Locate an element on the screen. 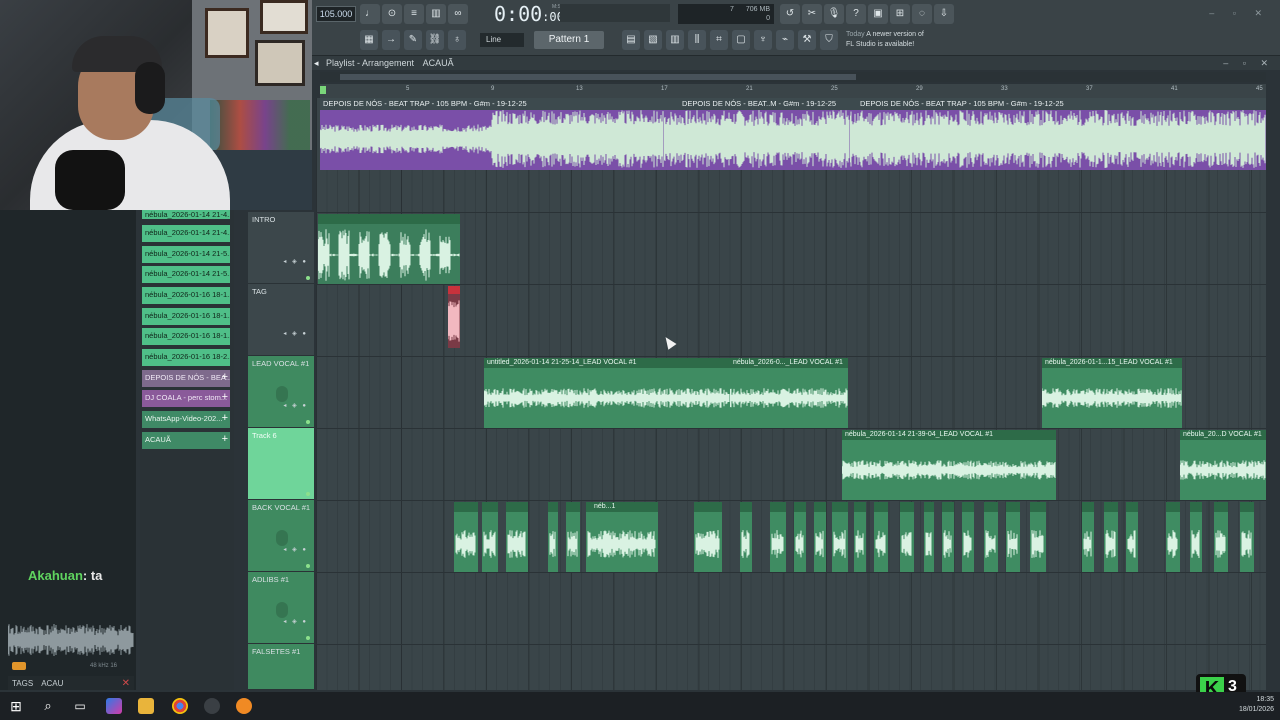 The image size is (1280, 720). mixer-icon: ⊞ is located at coordinates (900, 14).